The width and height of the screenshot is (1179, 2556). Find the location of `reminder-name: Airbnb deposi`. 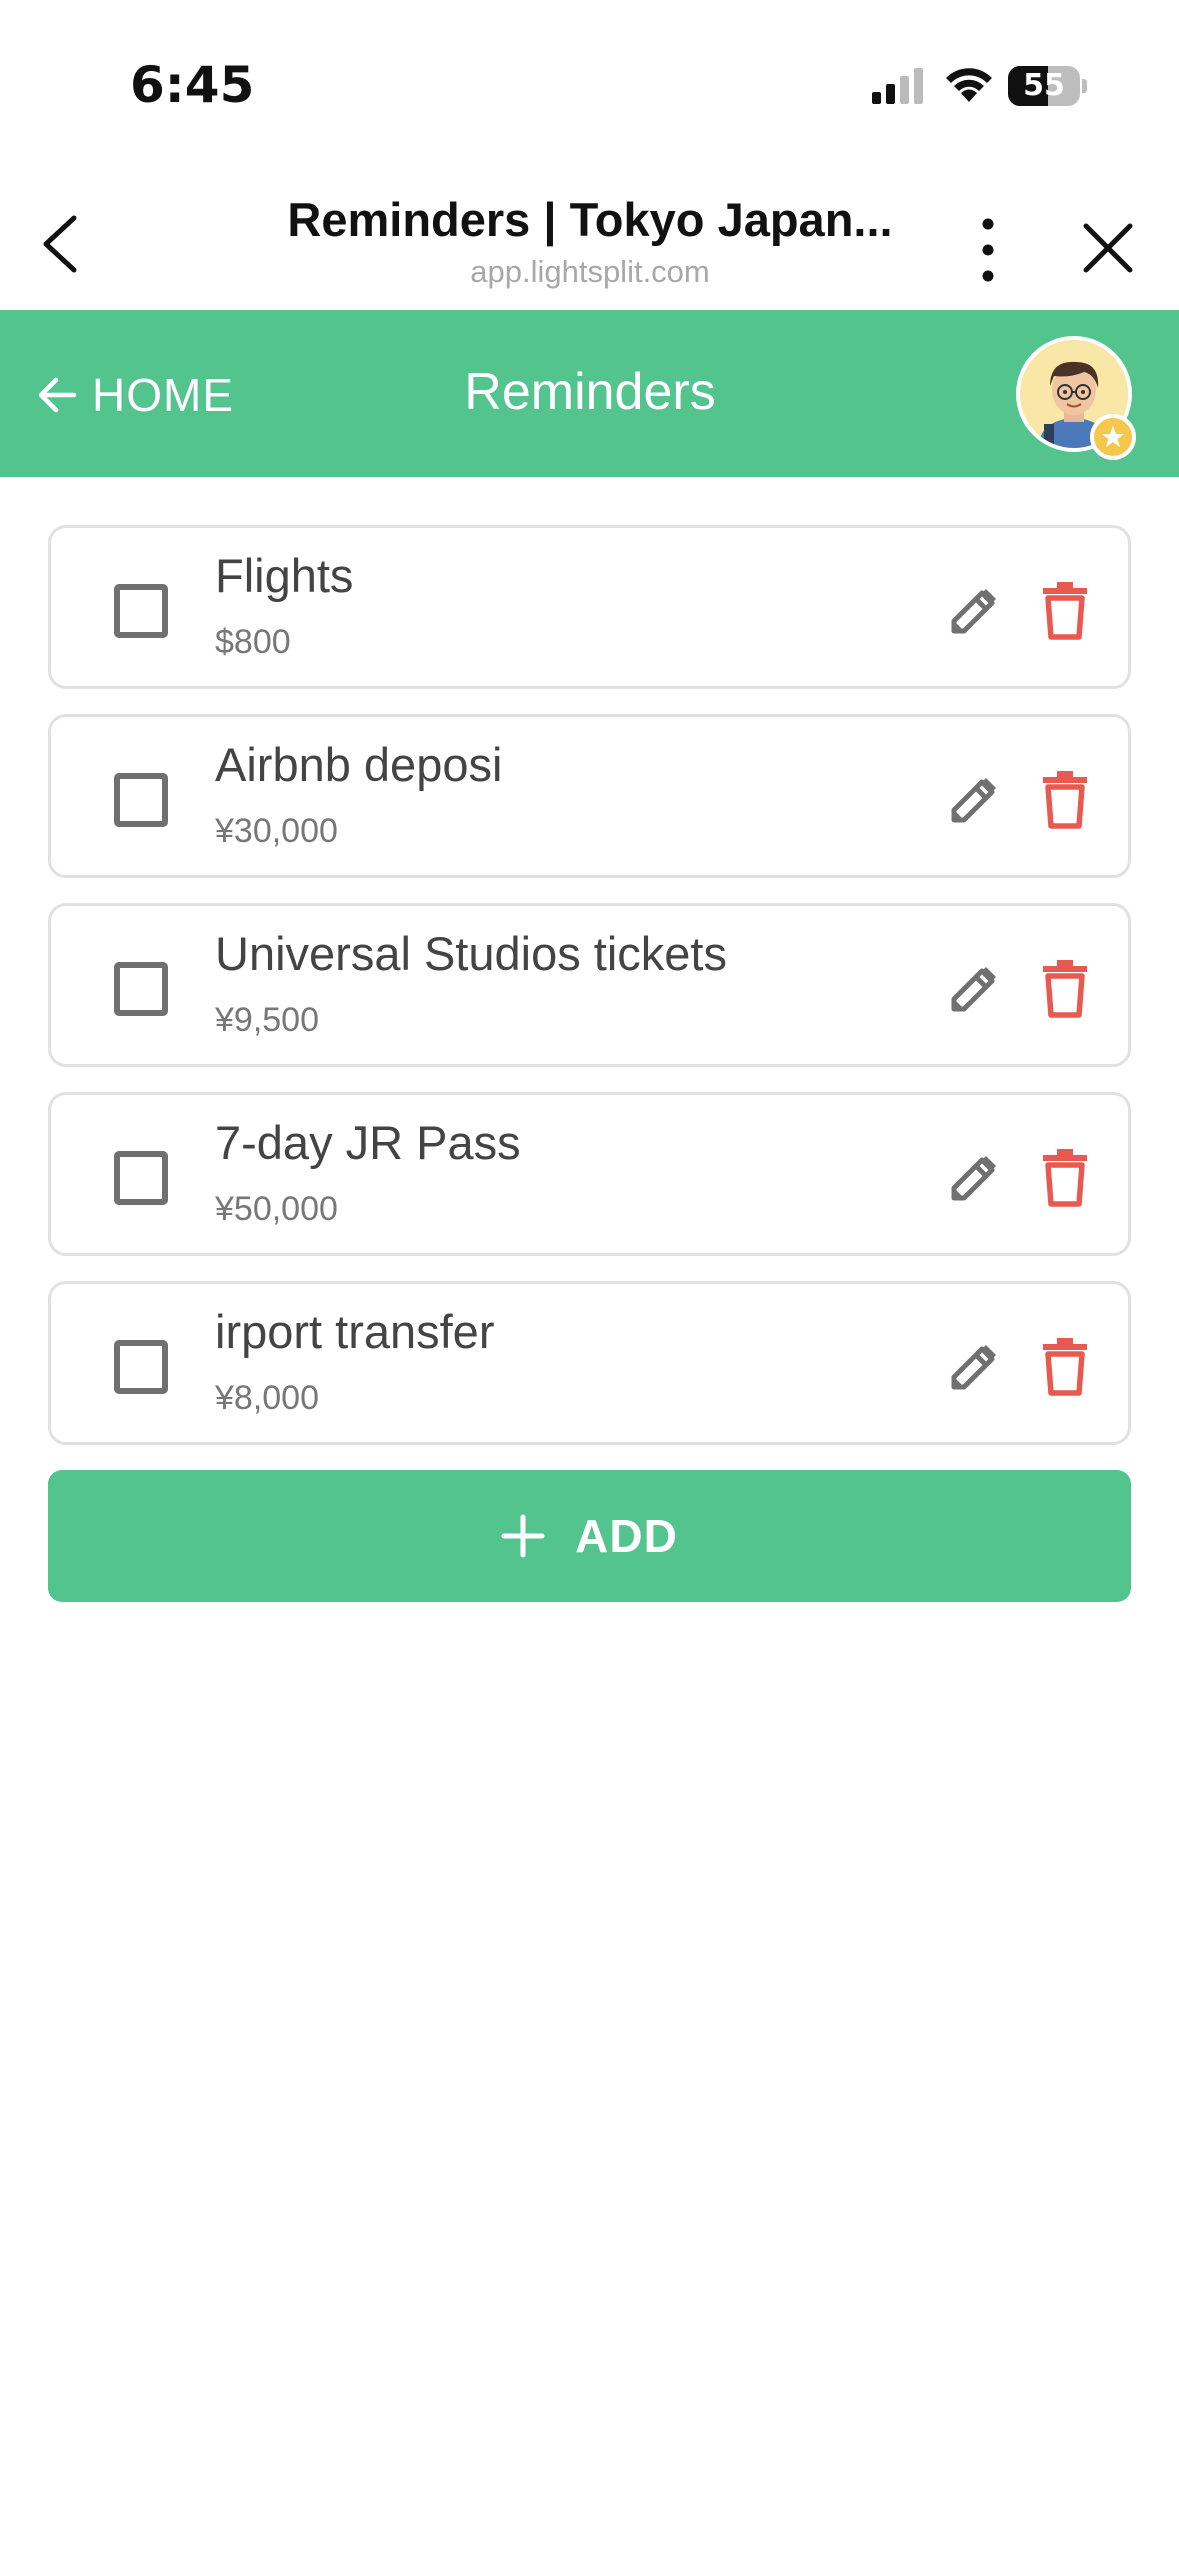

reminder-name: Airbnb deposi is located at coordinates (359, 764).